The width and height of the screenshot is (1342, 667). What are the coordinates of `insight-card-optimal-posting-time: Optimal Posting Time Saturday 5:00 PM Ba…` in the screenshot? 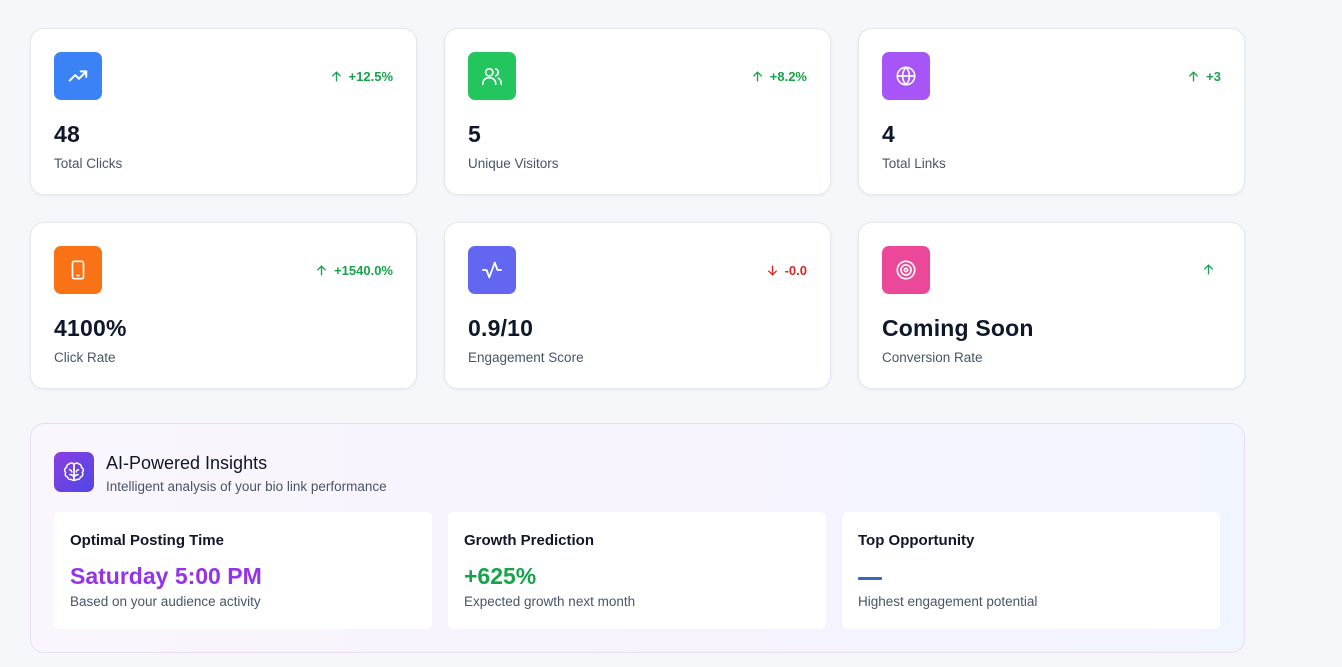 It's located at (243, 570).